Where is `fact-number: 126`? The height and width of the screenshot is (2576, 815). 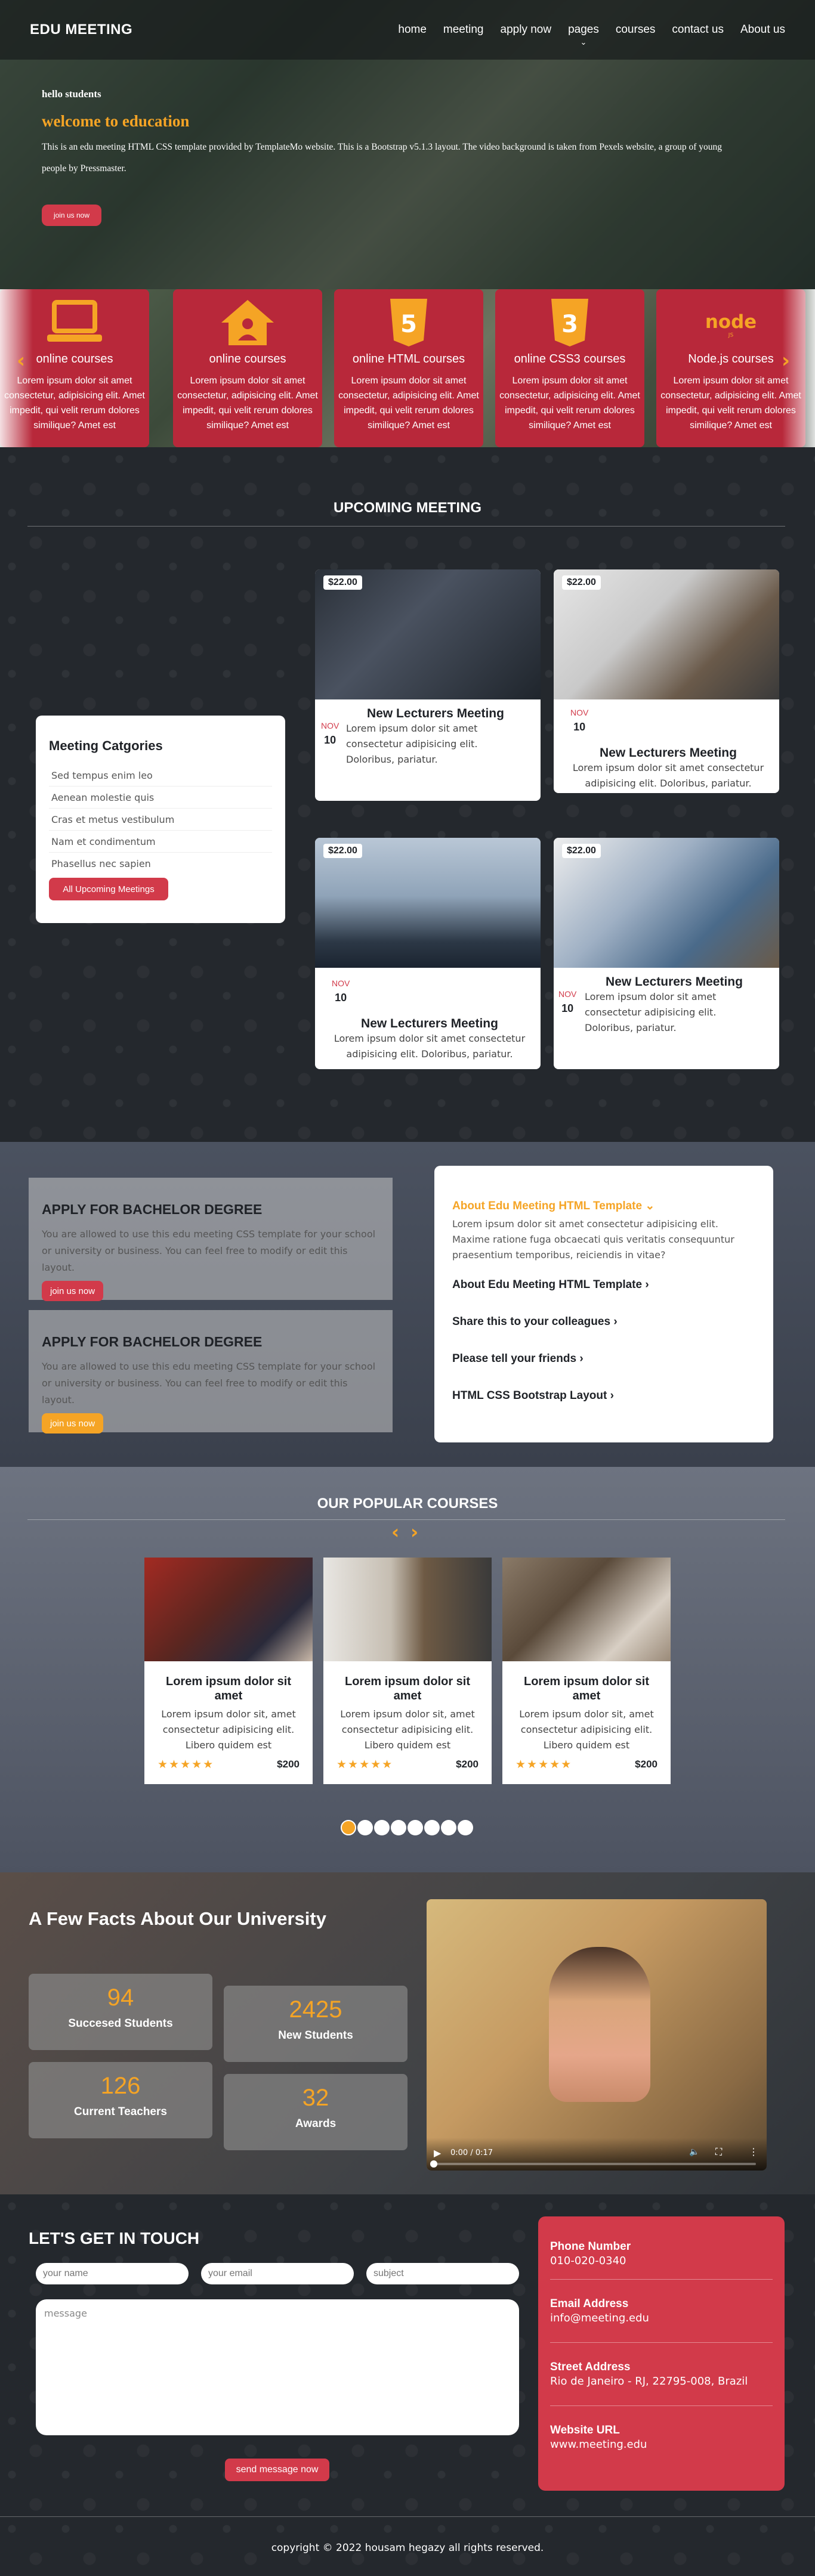 fact-number: 126 is located at coordinates (120, 2086).